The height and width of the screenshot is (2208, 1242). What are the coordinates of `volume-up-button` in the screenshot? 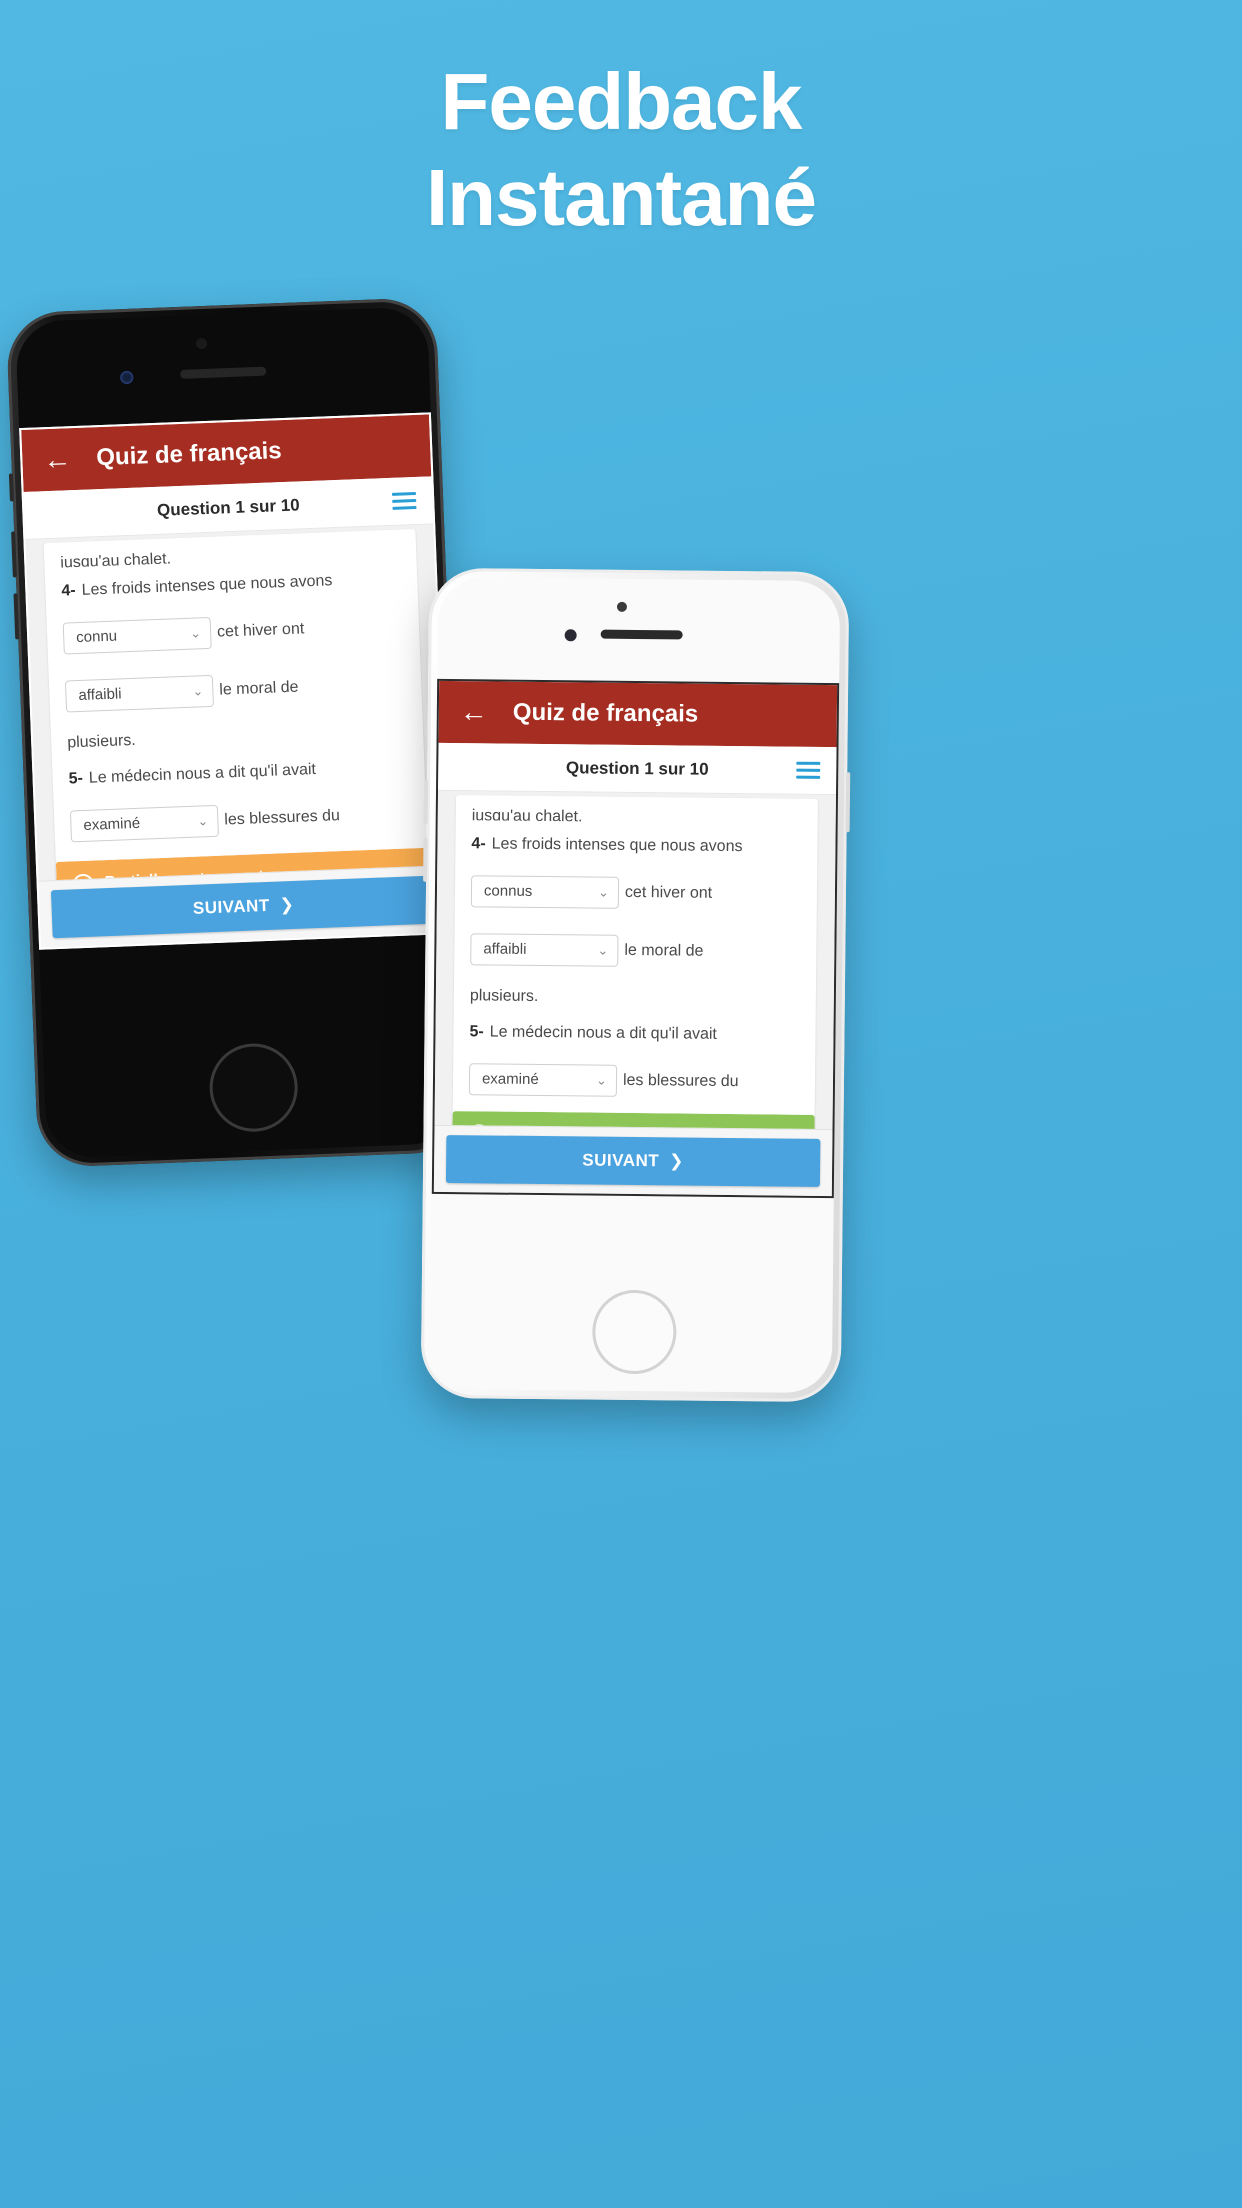 It's located at (426, 801).